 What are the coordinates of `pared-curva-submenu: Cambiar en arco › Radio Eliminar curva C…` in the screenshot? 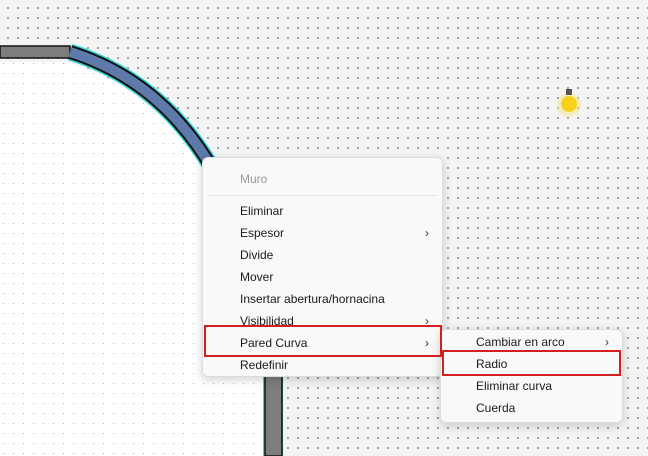 It's located at (531, 376).